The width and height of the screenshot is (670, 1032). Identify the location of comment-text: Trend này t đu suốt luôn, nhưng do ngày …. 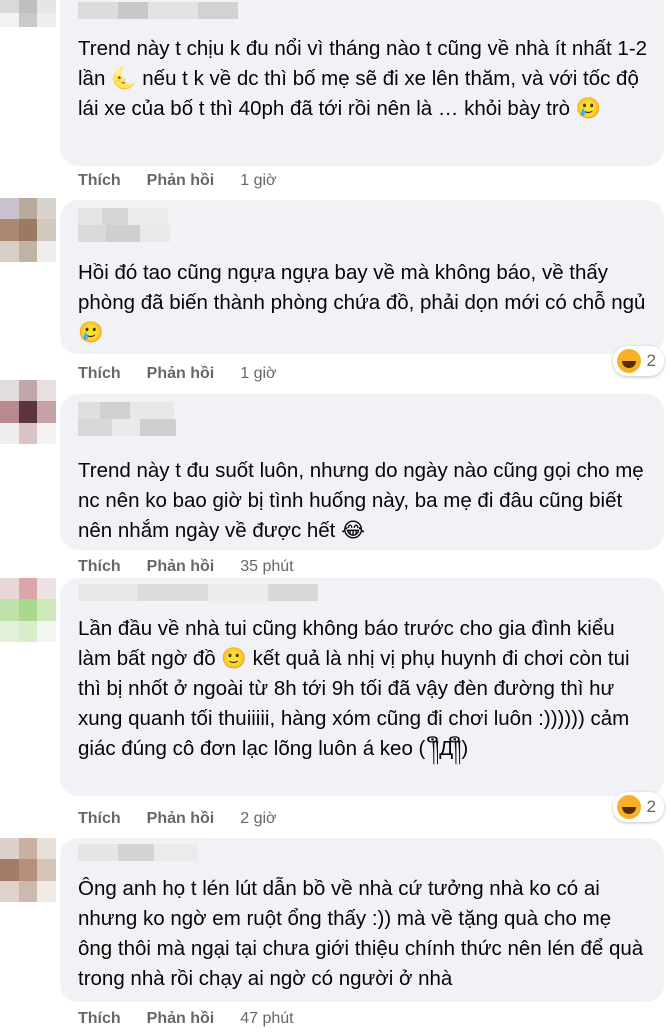
(361, 500).